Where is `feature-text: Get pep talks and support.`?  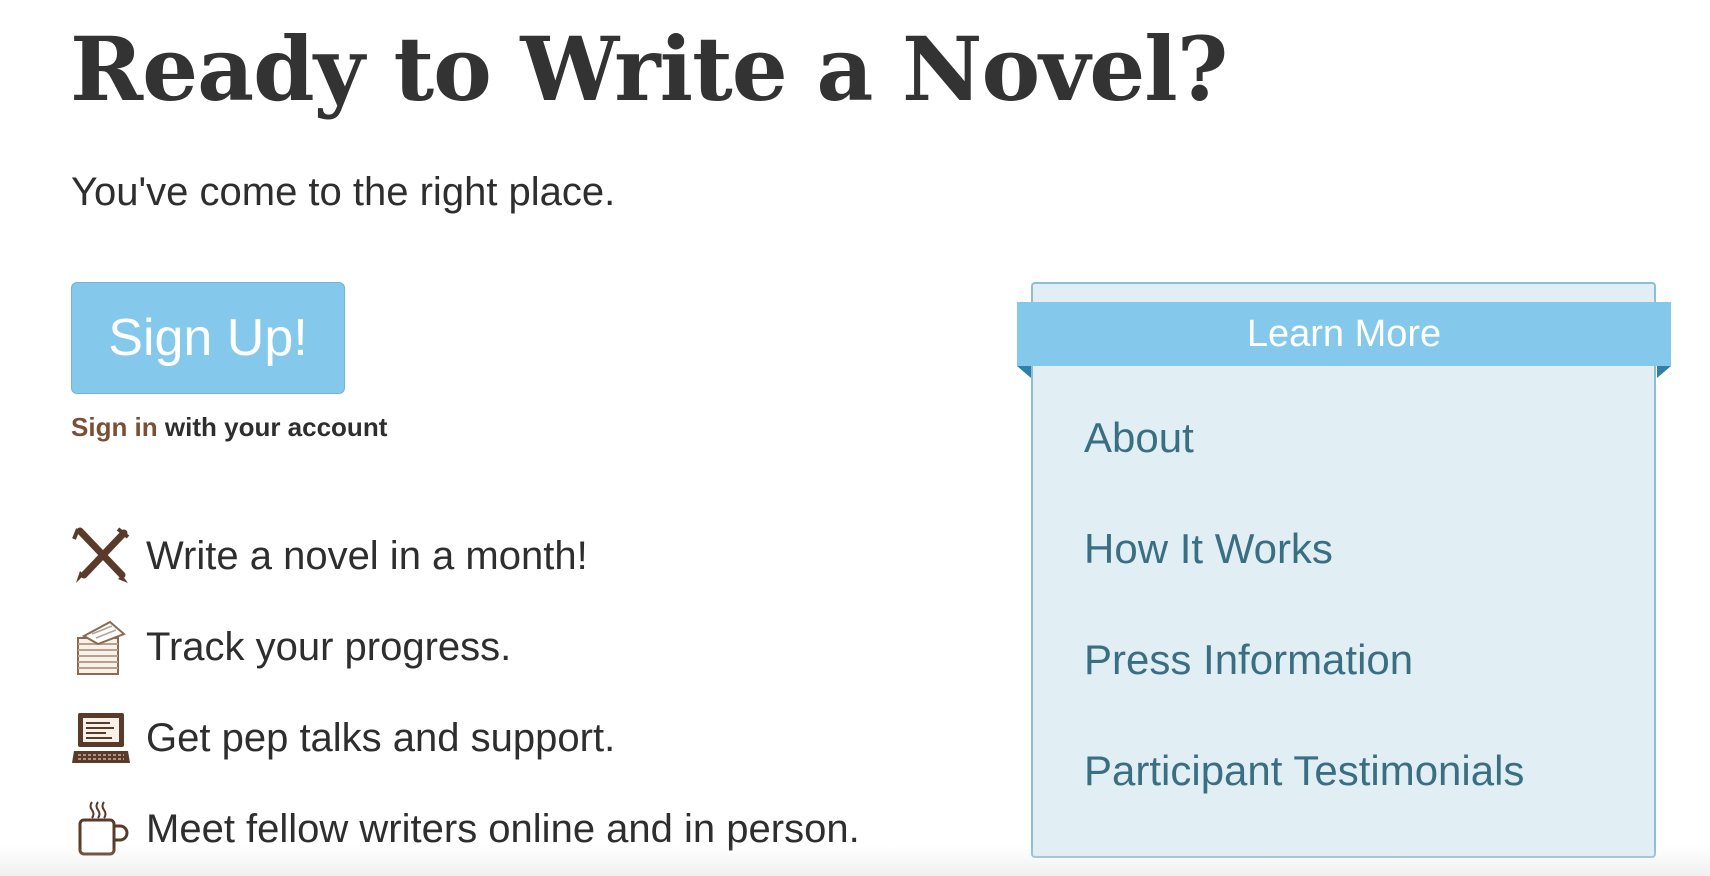
feature-text: Get pep talks and support. is located at coordinates (381, 737).